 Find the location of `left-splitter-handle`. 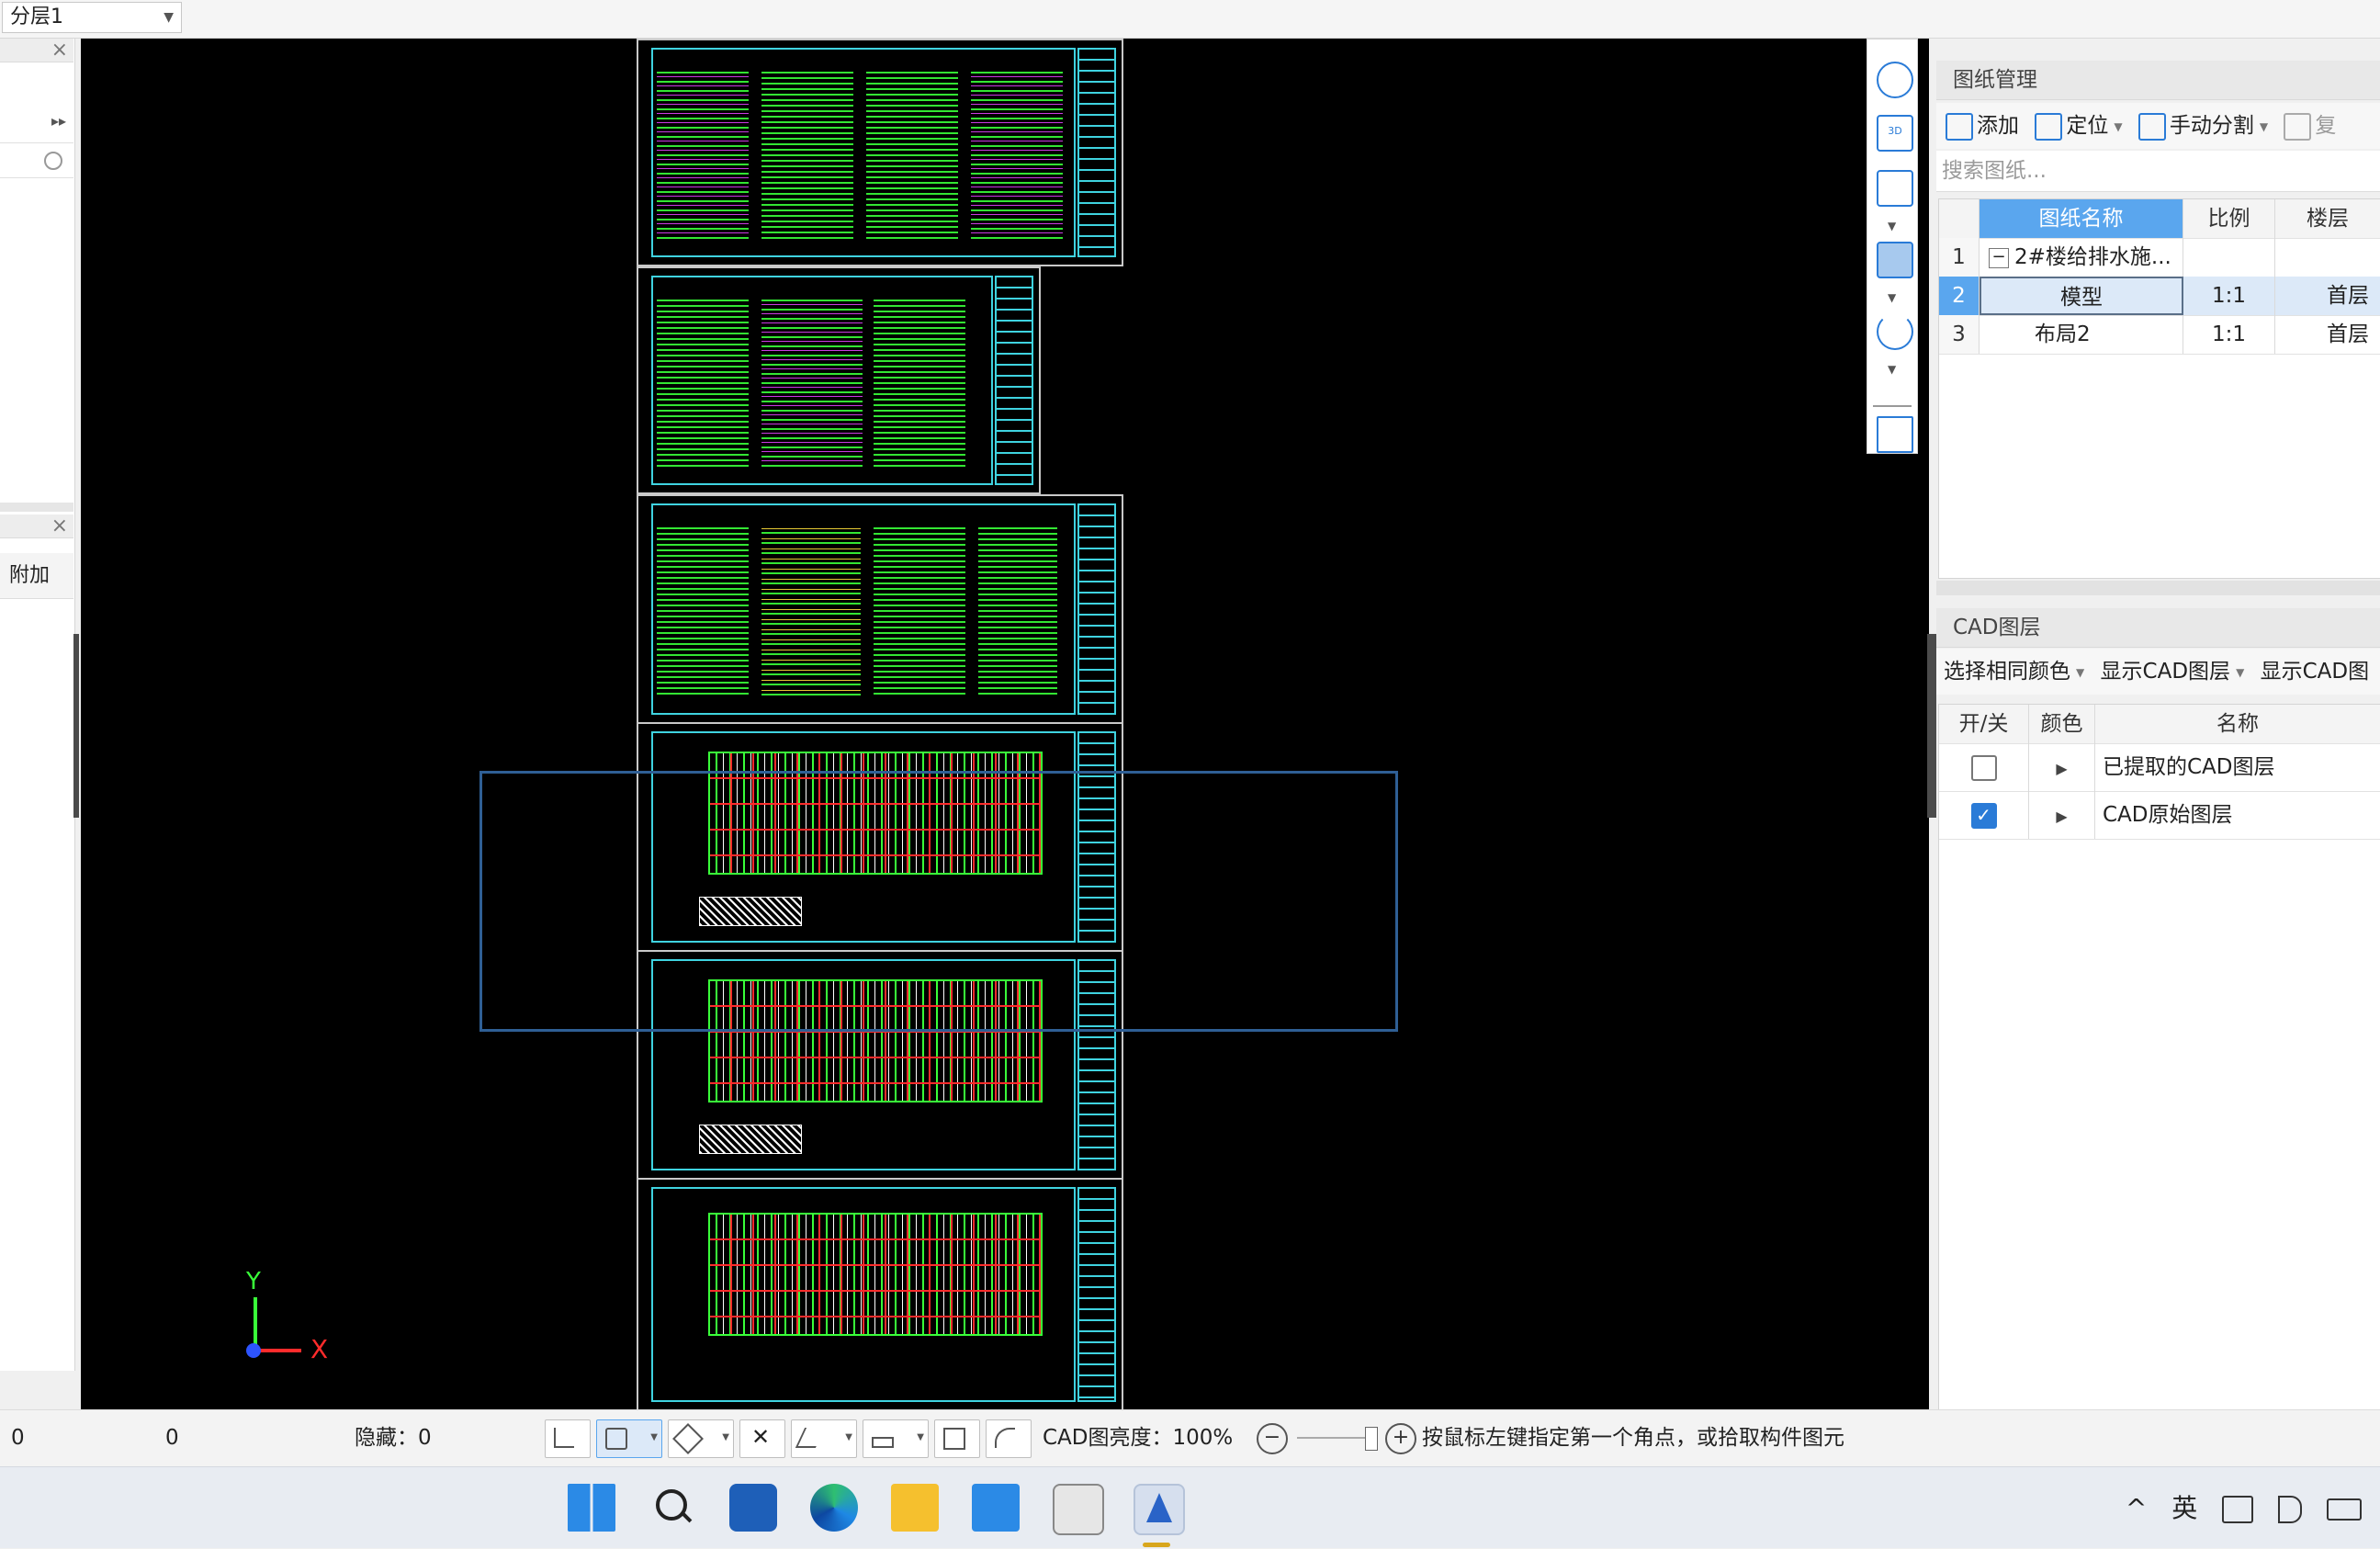

left-splitter-handle is located at coordinates (76, 726).